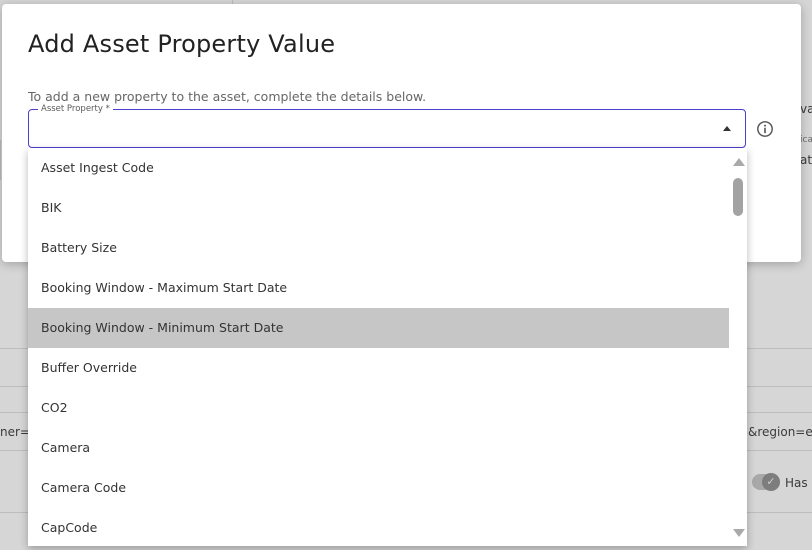 Image resolution: width=812 pixels, height=550 pixels. I want to click on dropdown-option: BIK, so click(378, 208).